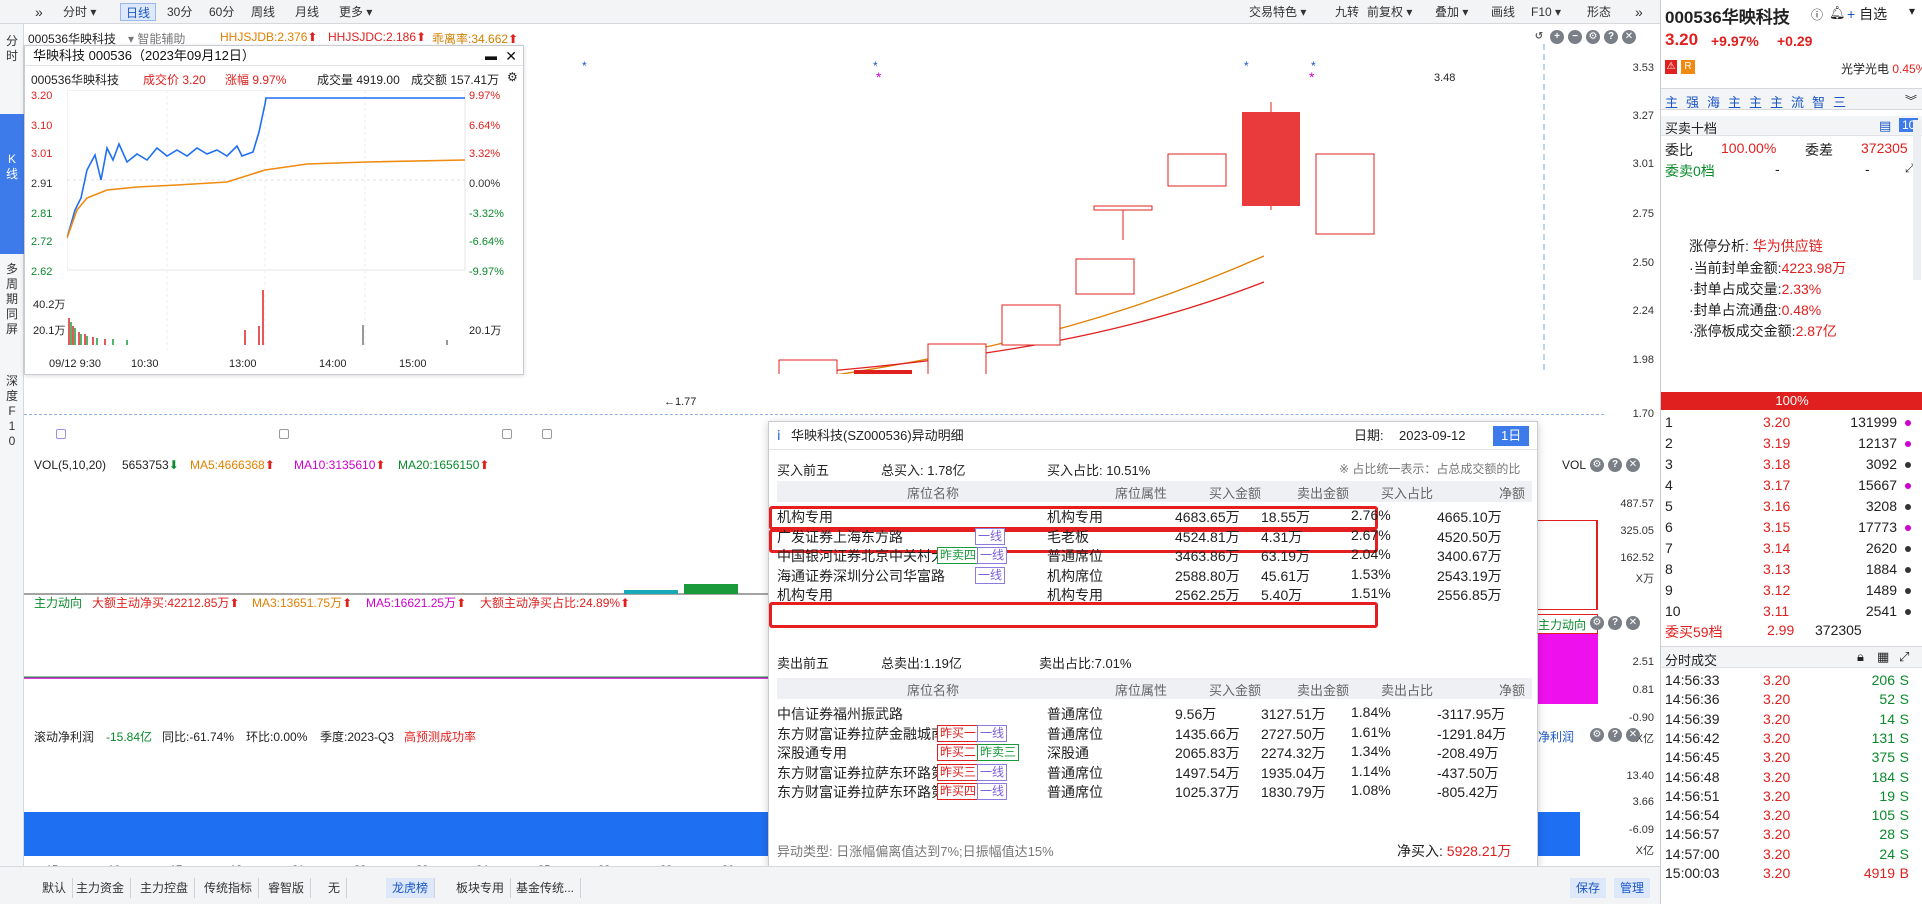 The width and height of the screenshot is (1922, 904). What do you see at coordinates (1797, 101) in the screenshot?
I see `quote-tab: 流` at bounding box center [1797, 101].